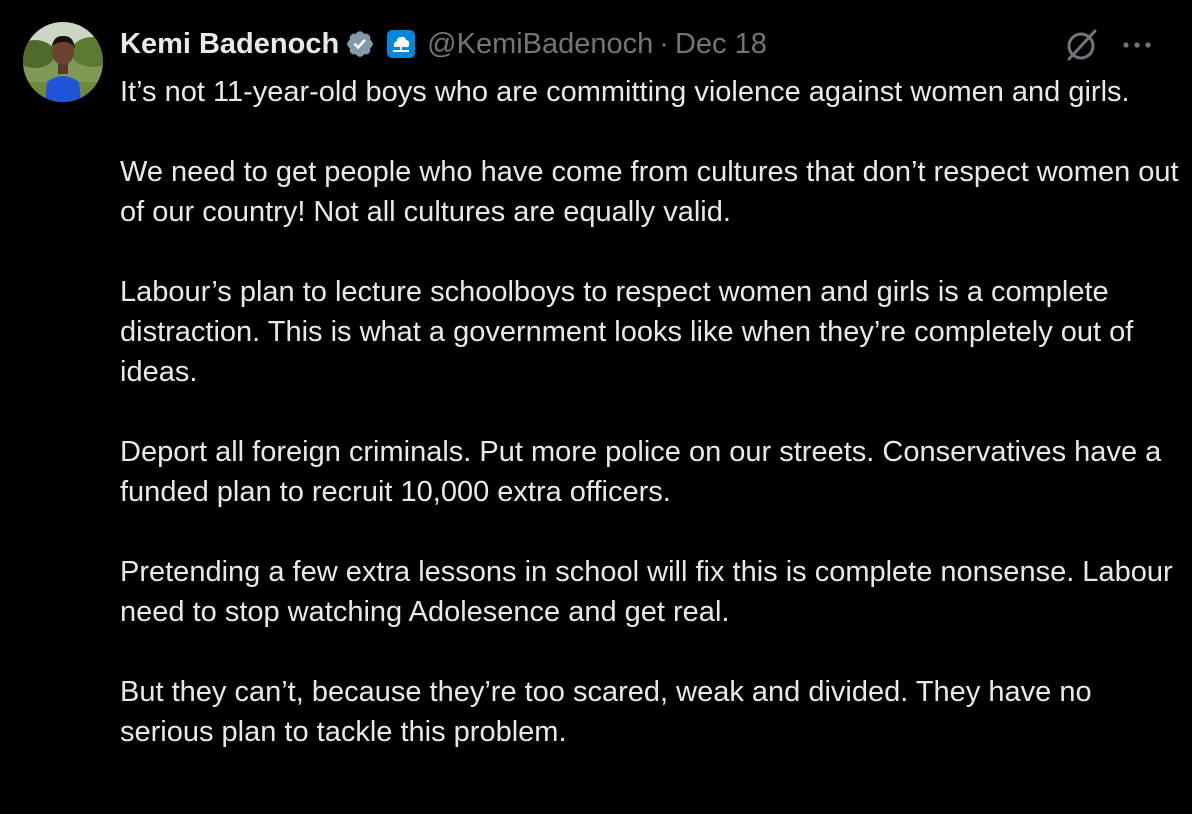  What do you see at coordinates (721, 44) in the screenshot?
I see `tweet-date: Dec 18` at bounding box center [721, 44].